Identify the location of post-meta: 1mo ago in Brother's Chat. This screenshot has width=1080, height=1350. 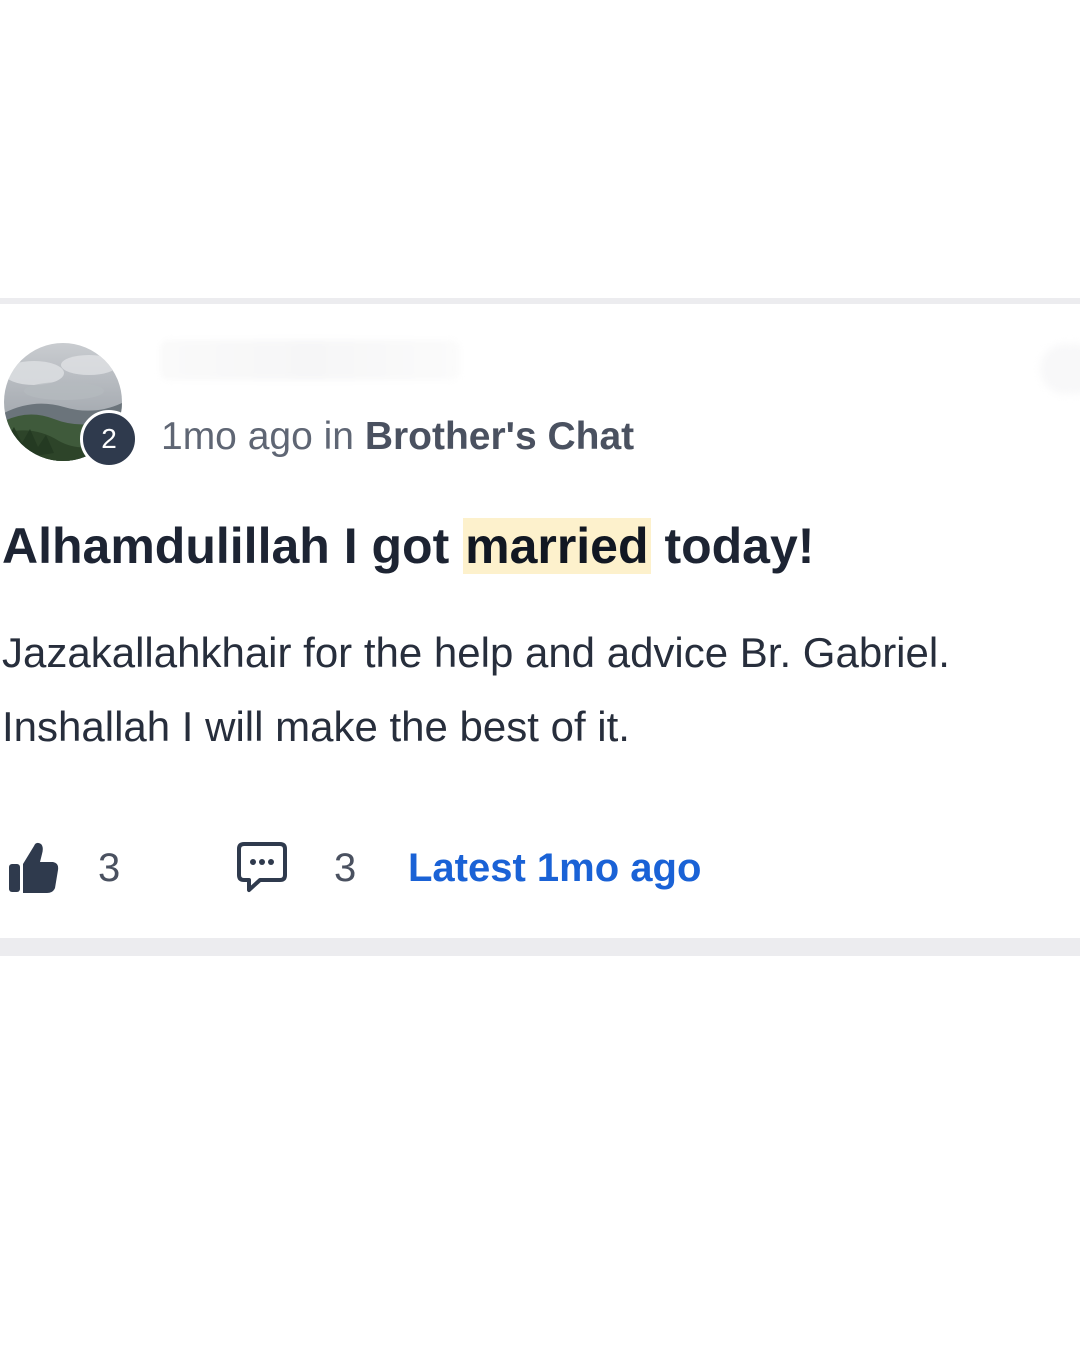
(397, 437).